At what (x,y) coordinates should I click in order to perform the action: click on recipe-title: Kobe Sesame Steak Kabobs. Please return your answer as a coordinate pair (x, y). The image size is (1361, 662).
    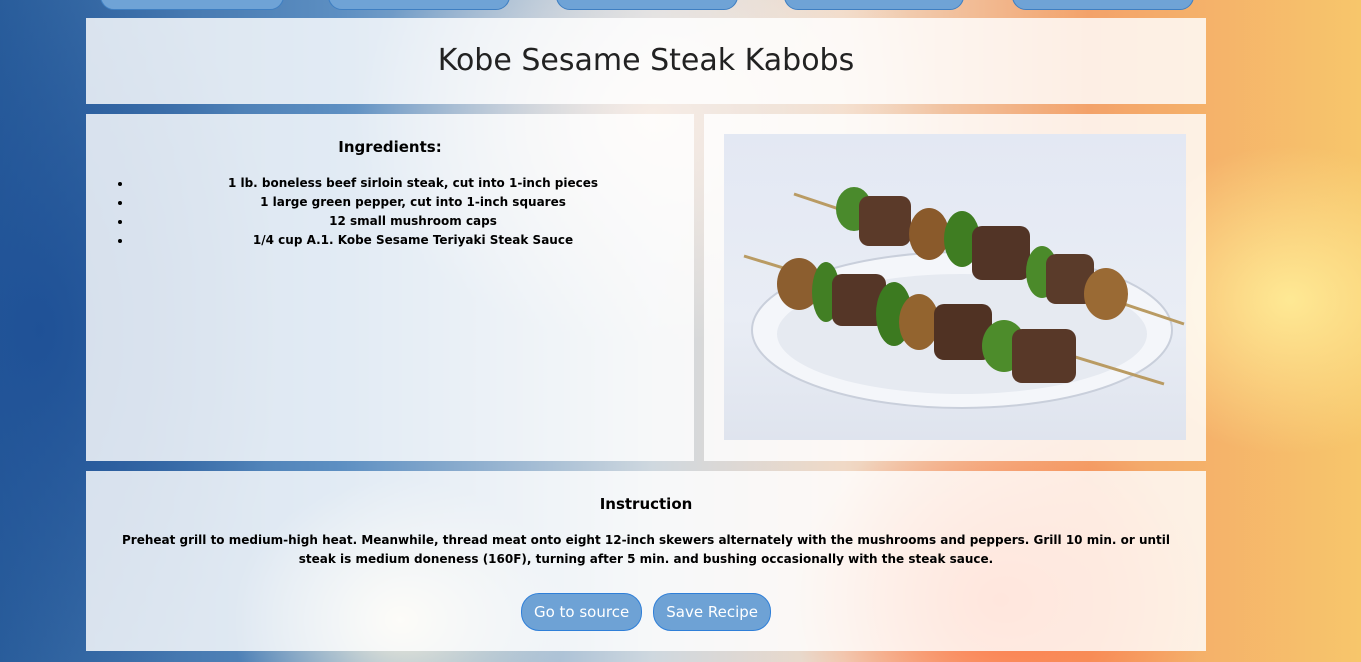
    Looking at the image, I should click on (646, 60).